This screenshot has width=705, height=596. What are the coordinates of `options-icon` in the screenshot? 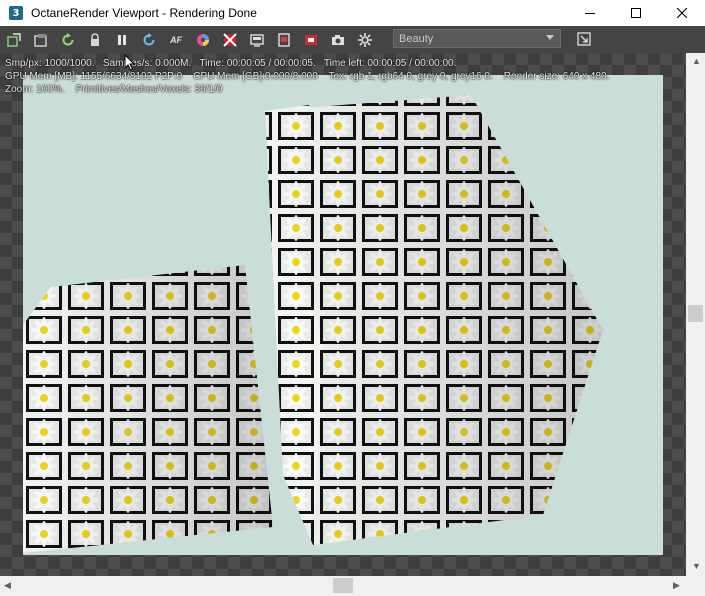 It's located at (365, 39).